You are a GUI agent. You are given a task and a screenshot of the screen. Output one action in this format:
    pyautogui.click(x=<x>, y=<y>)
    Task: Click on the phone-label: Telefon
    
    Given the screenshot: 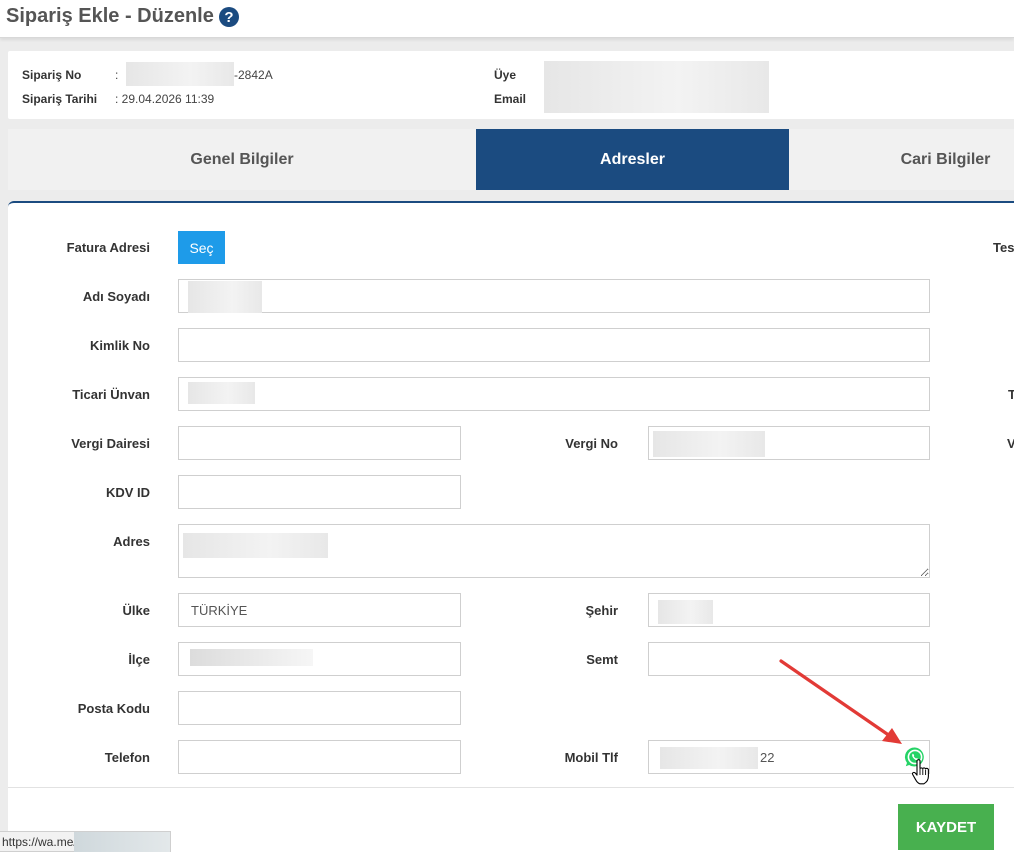 What is the action you would take?
    pyautogui.click(x=127, y=757)
    